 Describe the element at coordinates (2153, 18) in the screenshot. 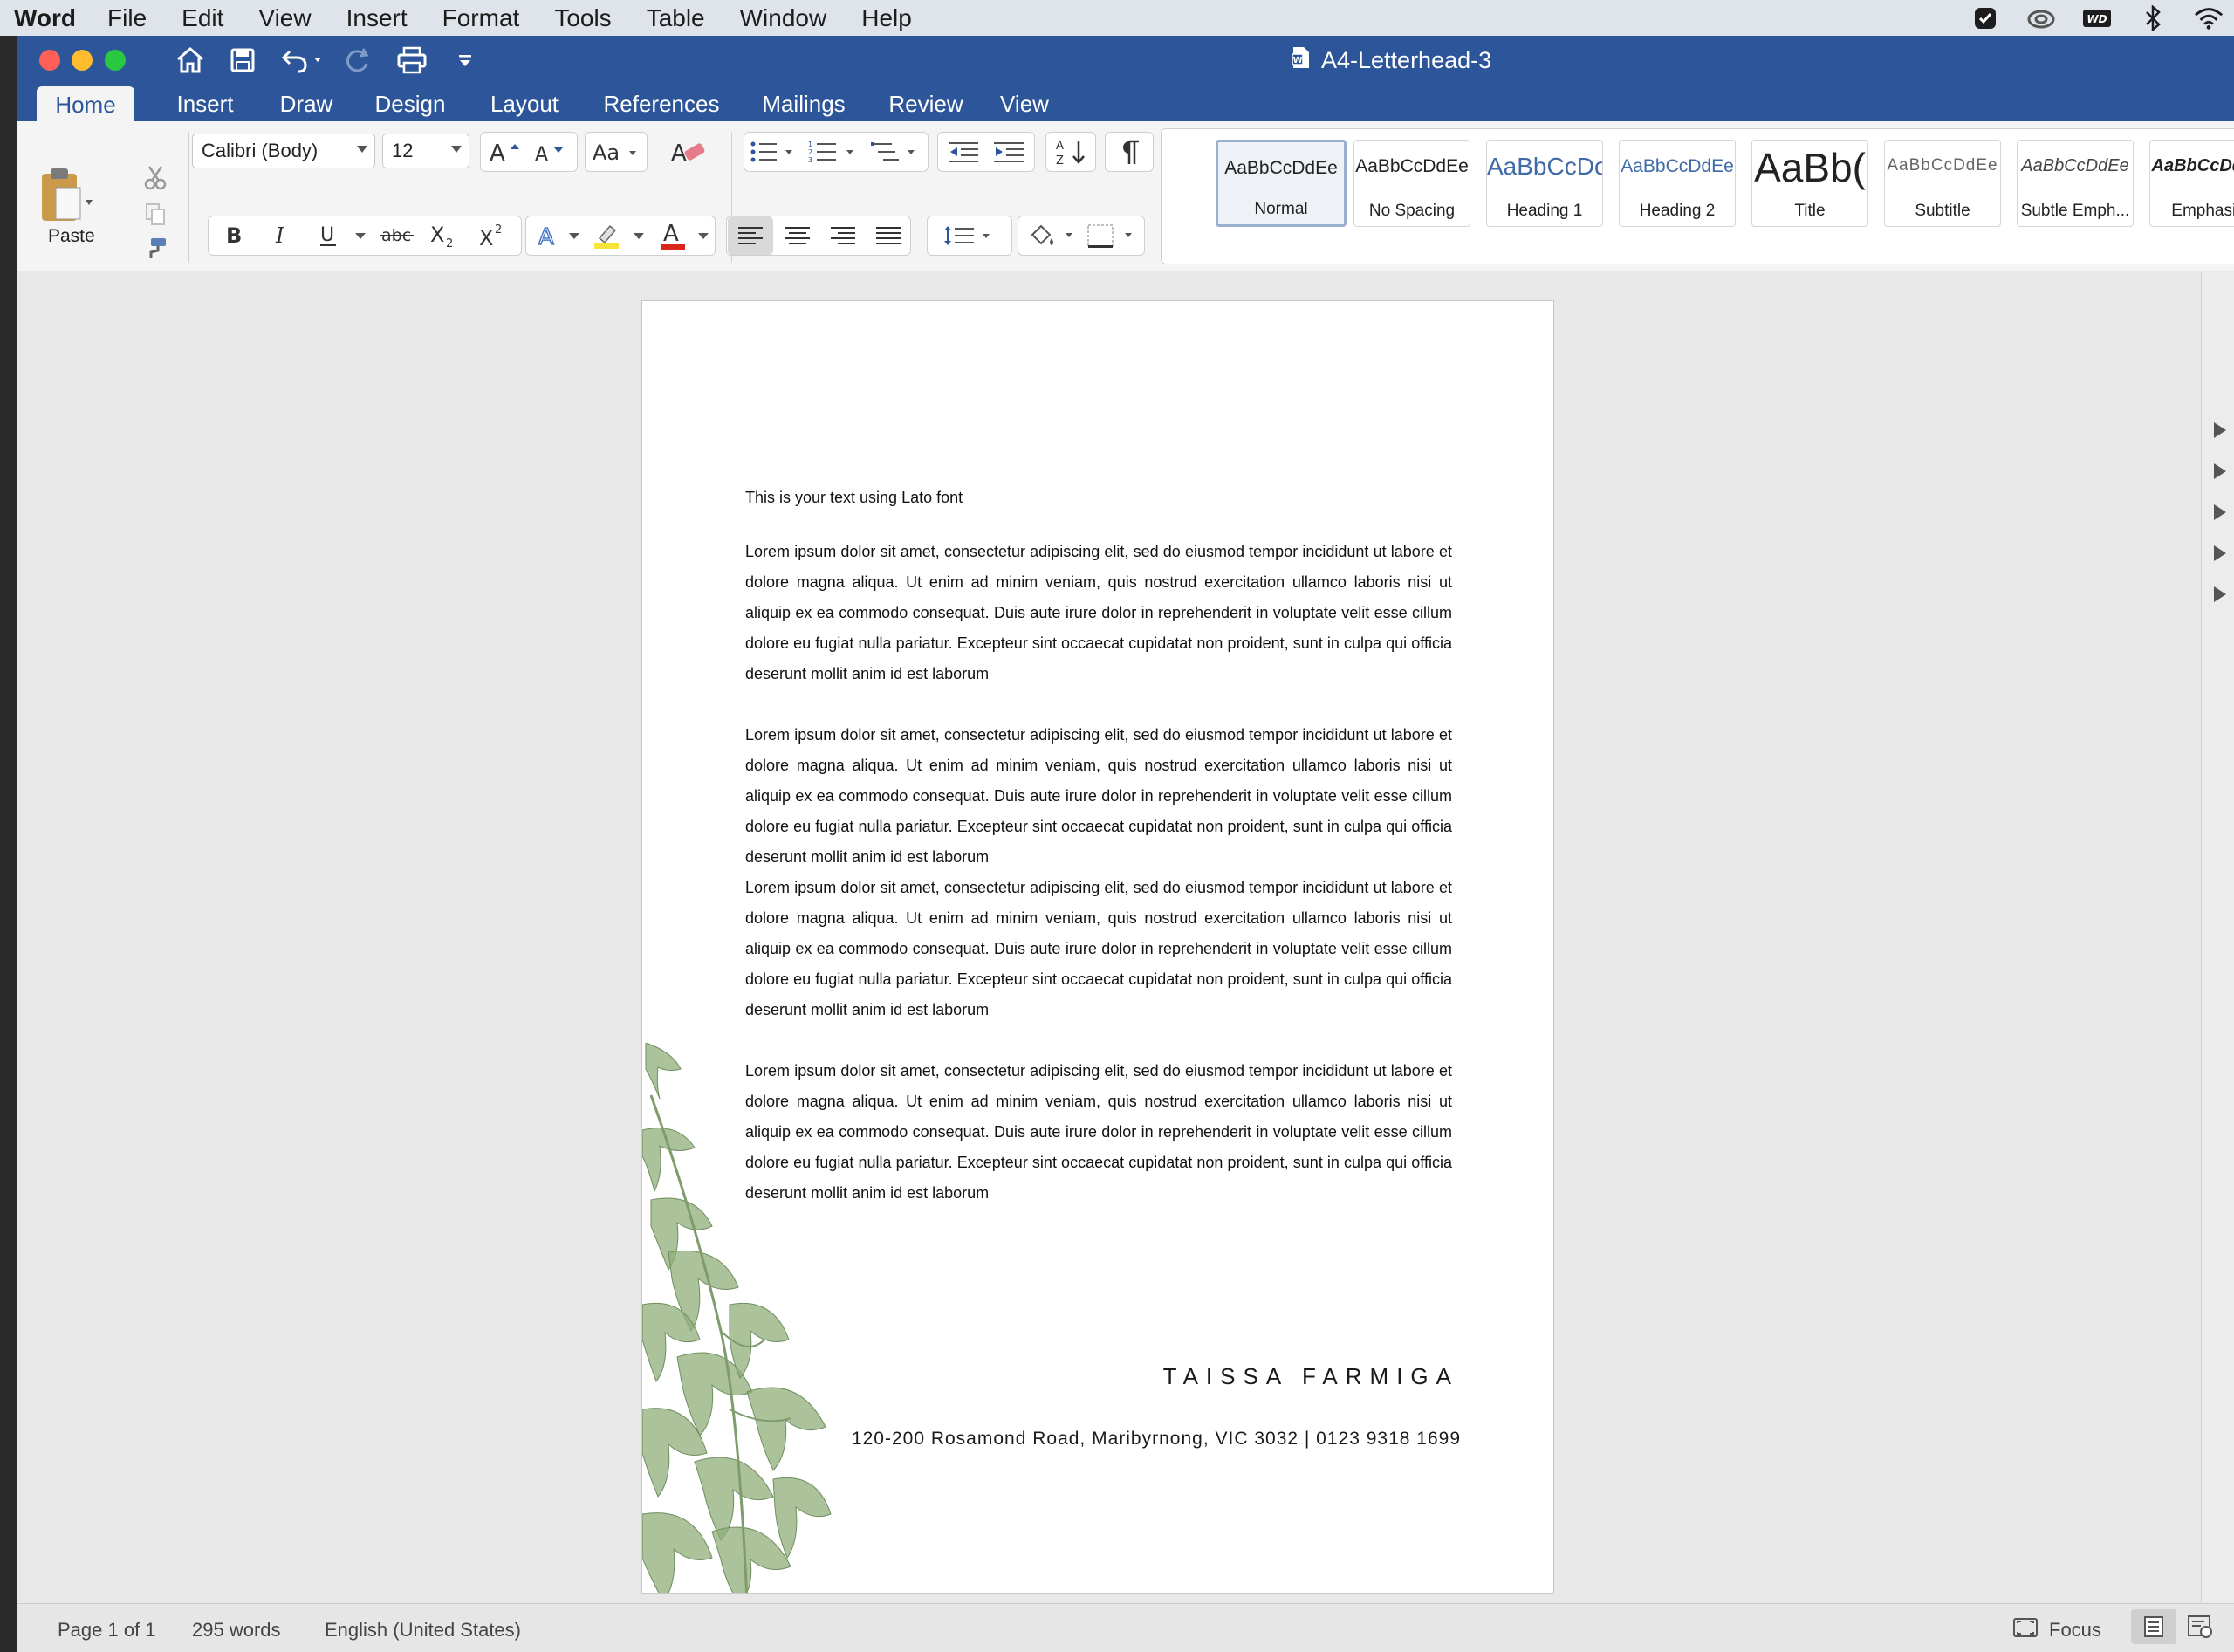

I see `bluetooth-icon` at that location.